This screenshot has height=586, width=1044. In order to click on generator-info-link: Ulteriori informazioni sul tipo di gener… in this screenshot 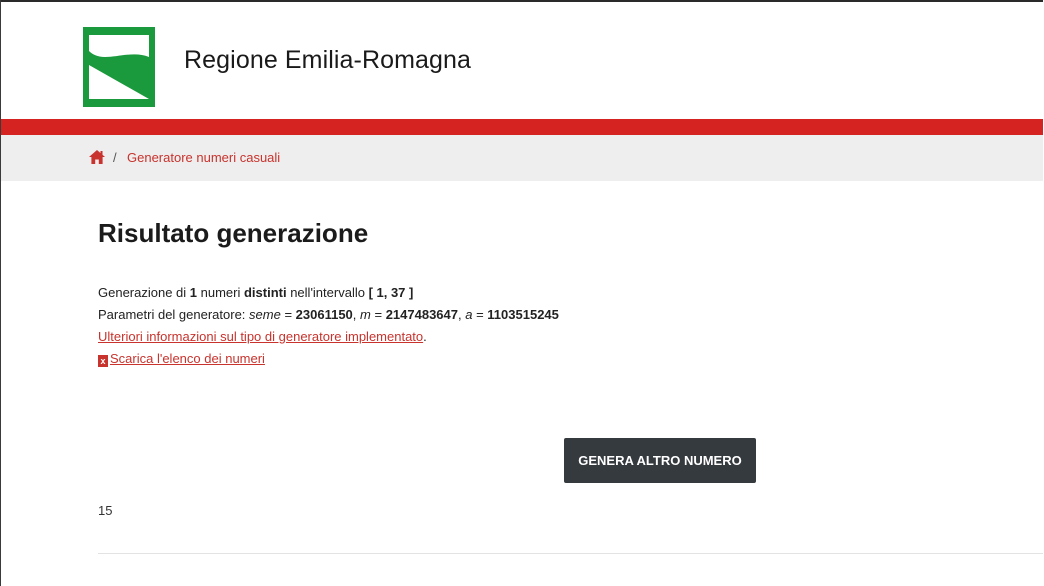, I will do `click(260, 336)`.